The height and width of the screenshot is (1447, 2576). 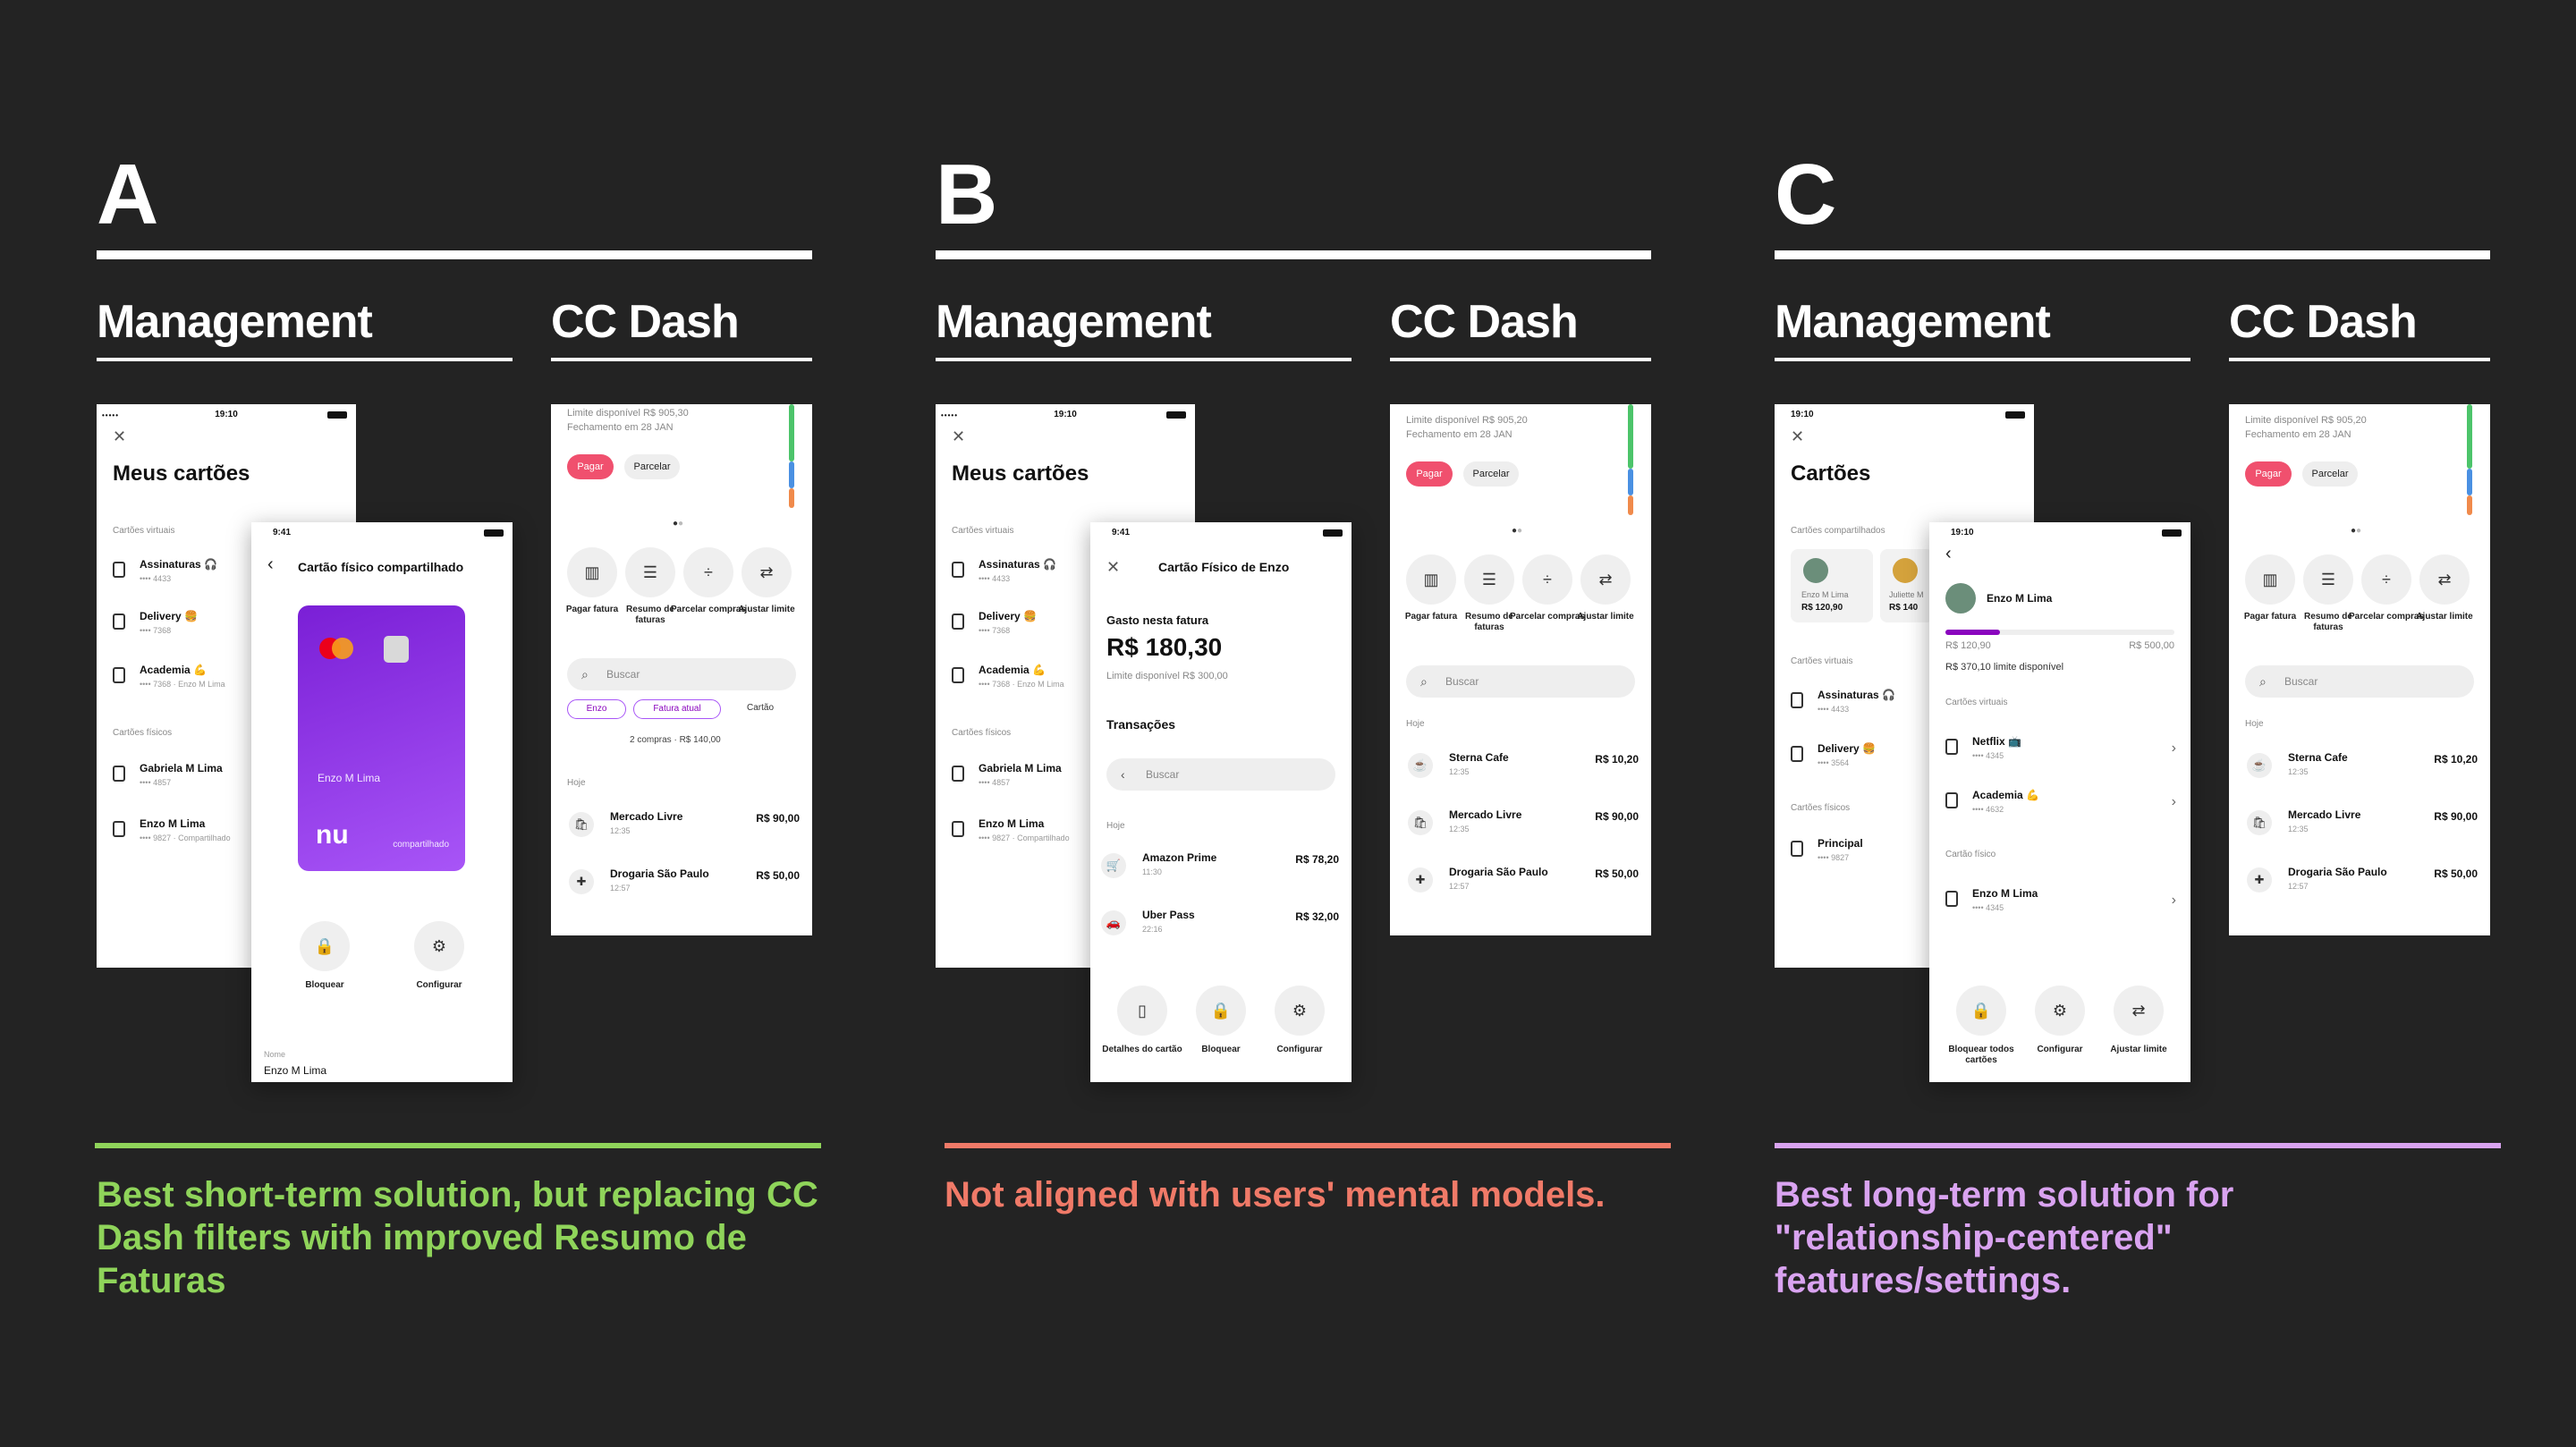 What do you see at coordinates (1144, 359) in the screenshot?
I see `management-underline-b` at bounding box center [1144, 359].